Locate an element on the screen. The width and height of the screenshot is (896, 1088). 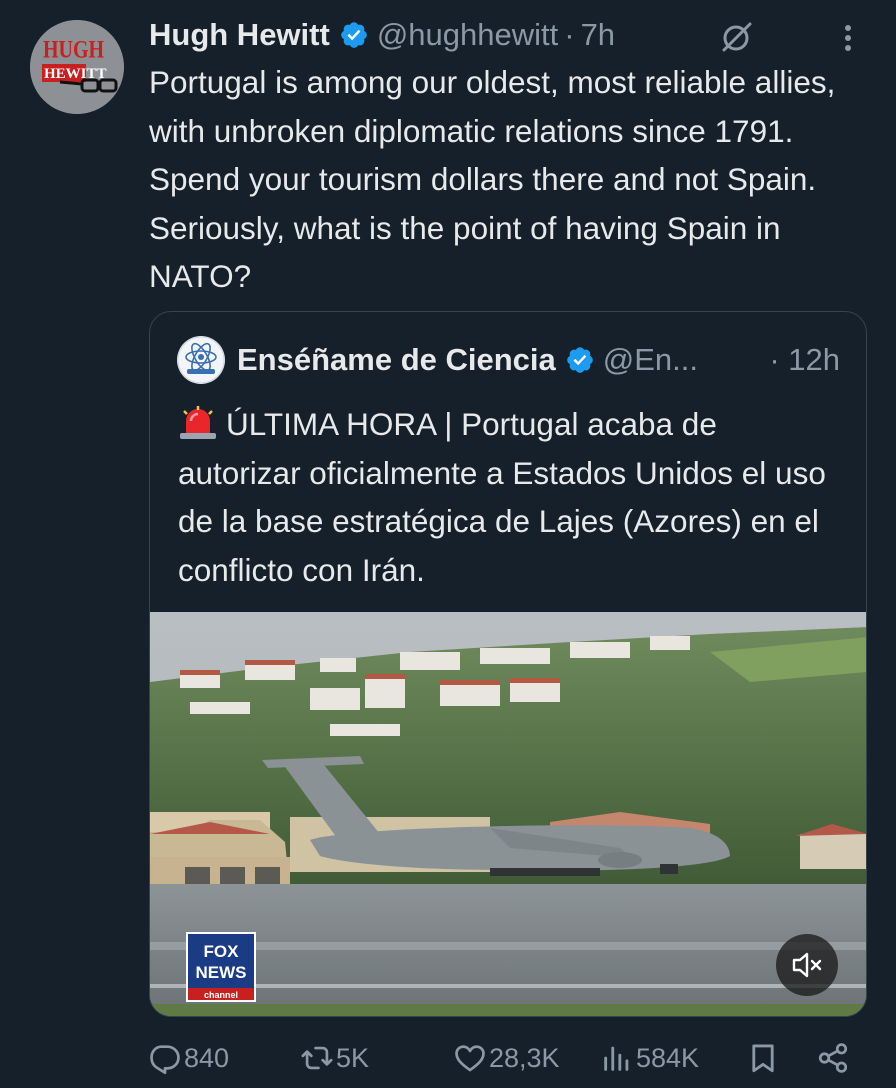
repost-icon is located at coordinates (317, 1058).